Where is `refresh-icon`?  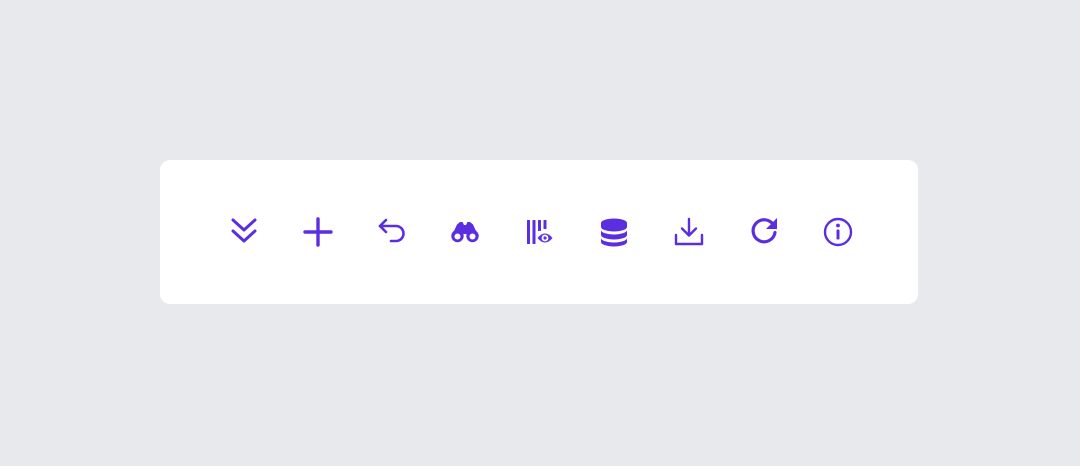
refresh-icon is located at coordinates (764, 231).